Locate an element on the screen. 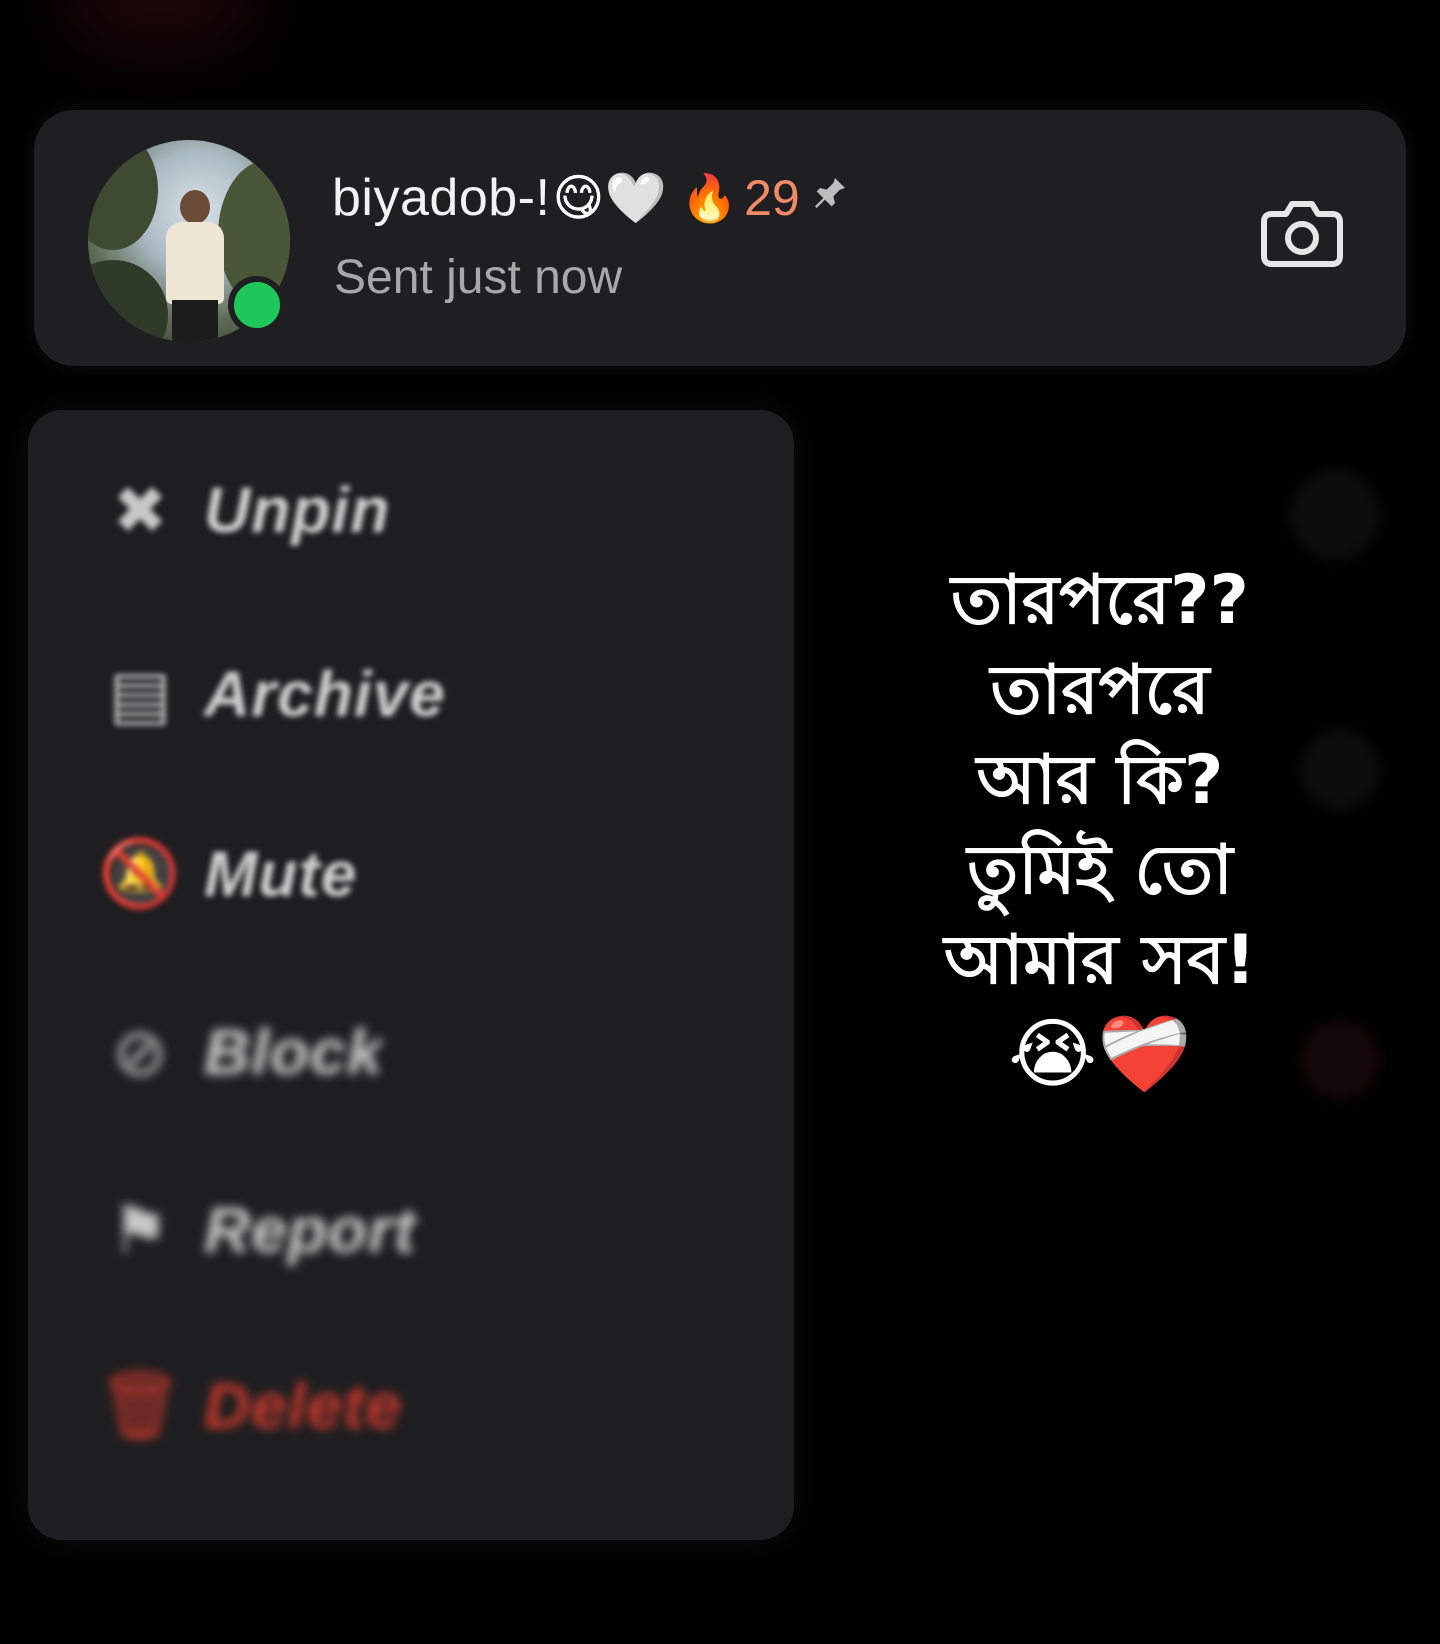 The image size is (1440, 1644). menu-item-report: ⚑ Report is located at coordinates (258, 1230).